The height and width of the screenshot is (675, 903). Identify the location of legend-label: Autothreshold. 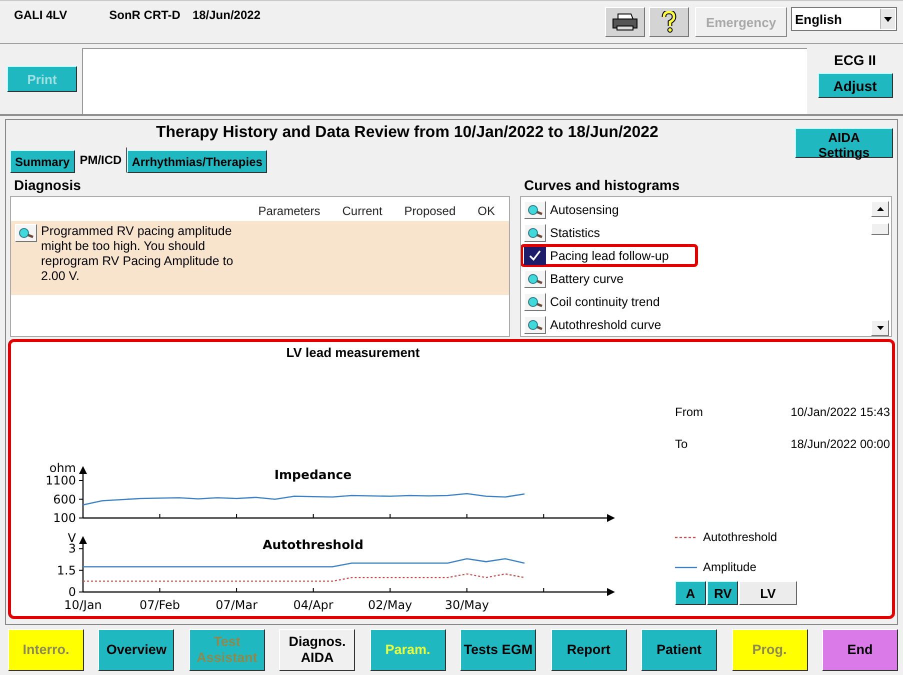
(740, 537).